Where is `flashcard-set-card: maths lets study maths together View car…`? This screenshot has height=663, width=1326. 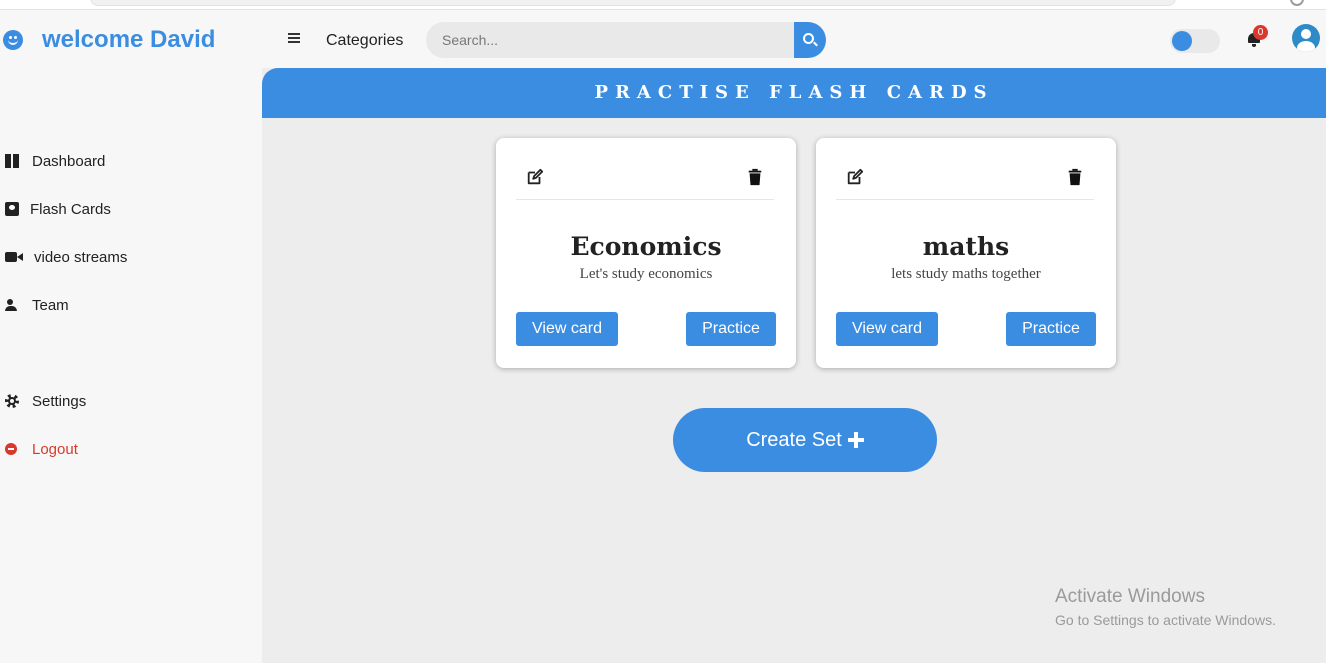 flashcard-set-card: maths lets study maths together View car… is located at coordinates (966, 253).